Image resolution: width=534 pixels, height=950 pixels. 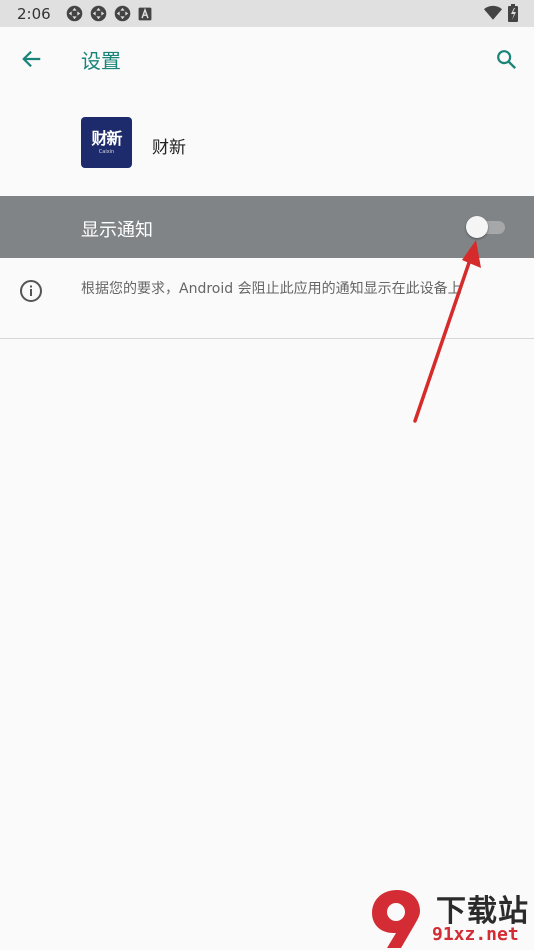 I want to click on status-time: 2:06, so click(x=34, y=13).